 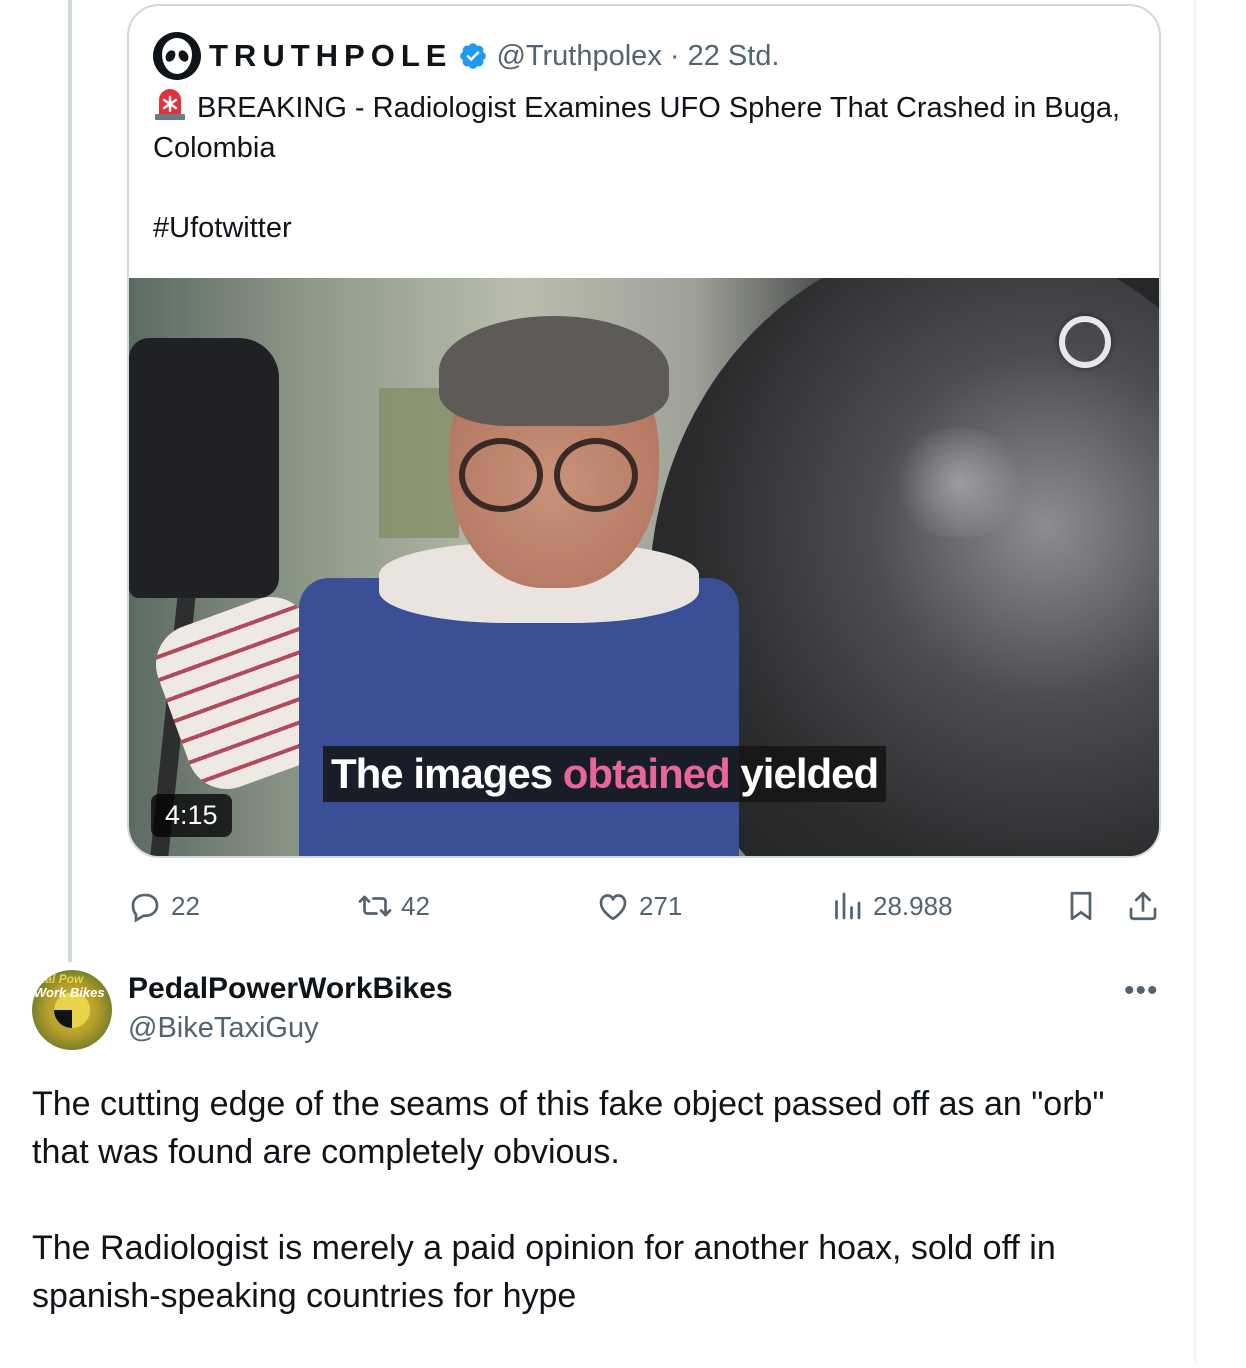 What do you see at coordinates (1081, 906) in the screenshot?
I see `bookmark-icon` at bounding box center [1081, 906].